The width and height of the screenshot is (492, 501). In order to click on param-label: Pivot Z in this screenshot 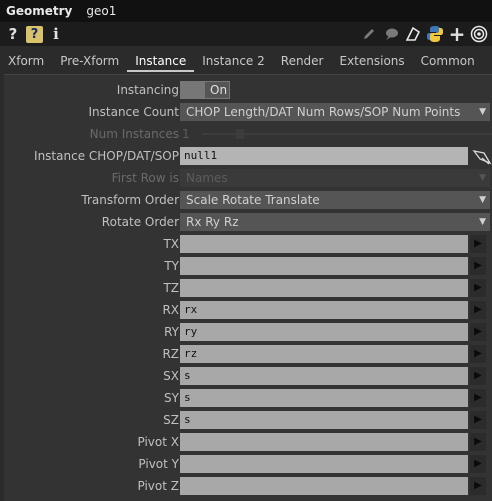, I will do `click(158, 486)`.